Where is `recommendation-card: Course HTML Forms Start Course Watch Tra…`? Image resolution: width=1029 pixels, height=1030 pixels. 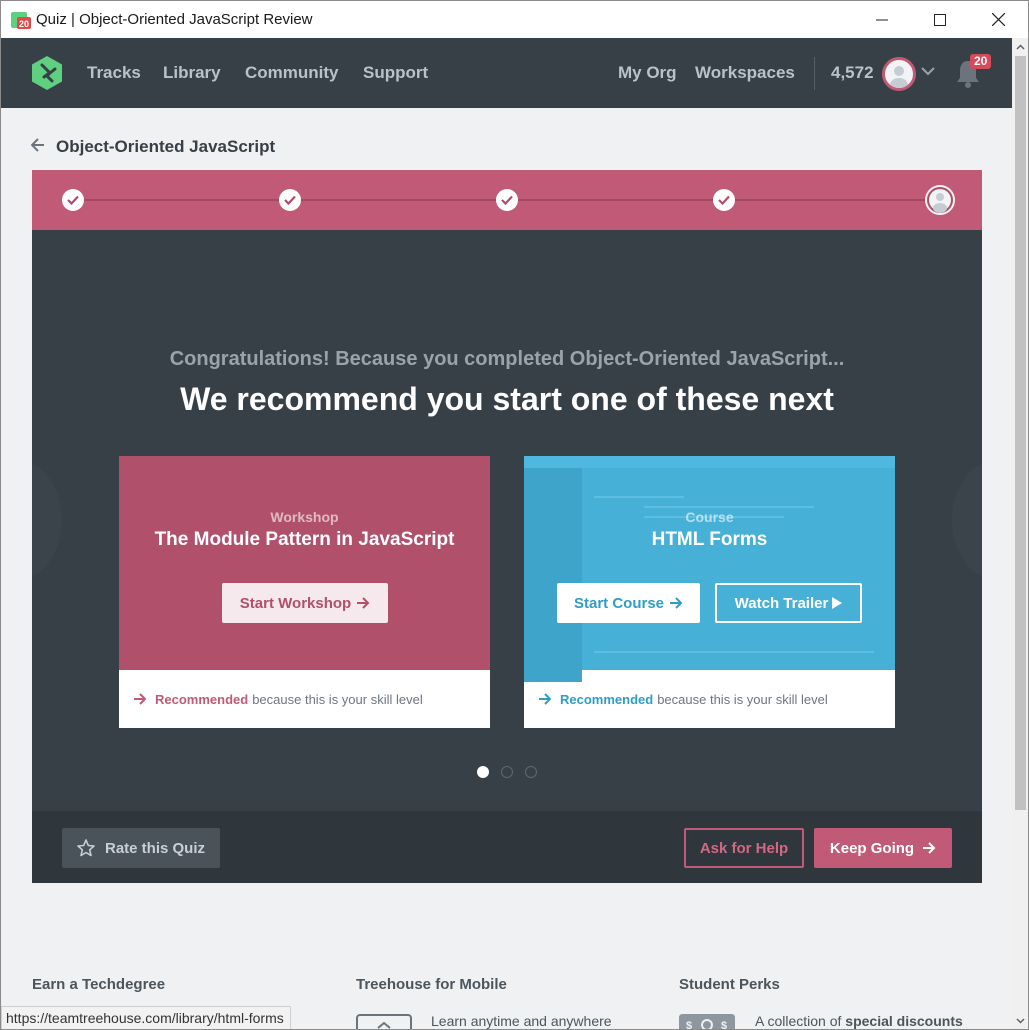 recommendation-card: Course HTML Forms Start Course Watch Tra… is located at coordinates (709, 592).